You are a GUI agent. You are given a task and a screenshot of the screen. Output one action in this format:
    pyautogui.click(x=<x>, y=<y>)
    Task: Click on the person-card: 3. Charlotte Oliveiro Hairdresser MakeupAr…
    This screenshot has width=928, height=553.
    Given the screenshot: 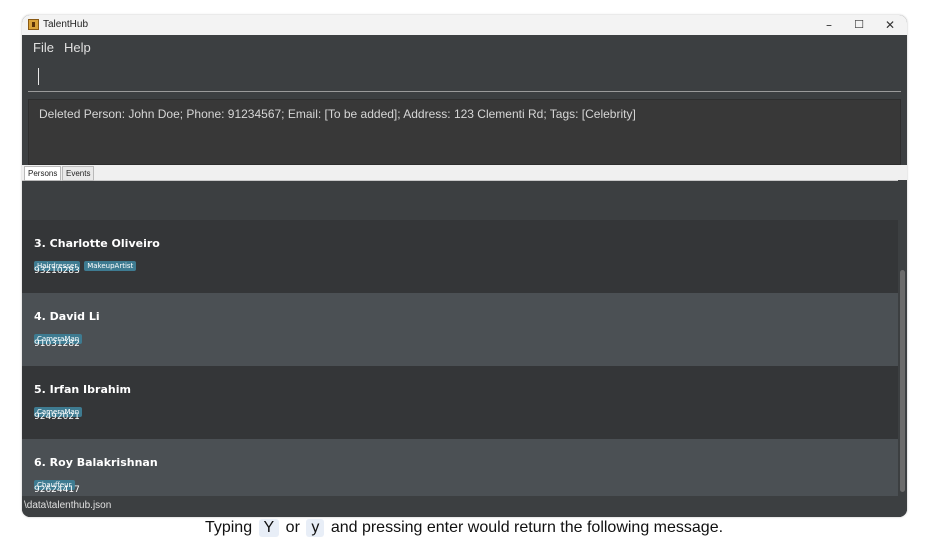 What is the action you would take?
    pyautogui.click(x=460, y=256)
    